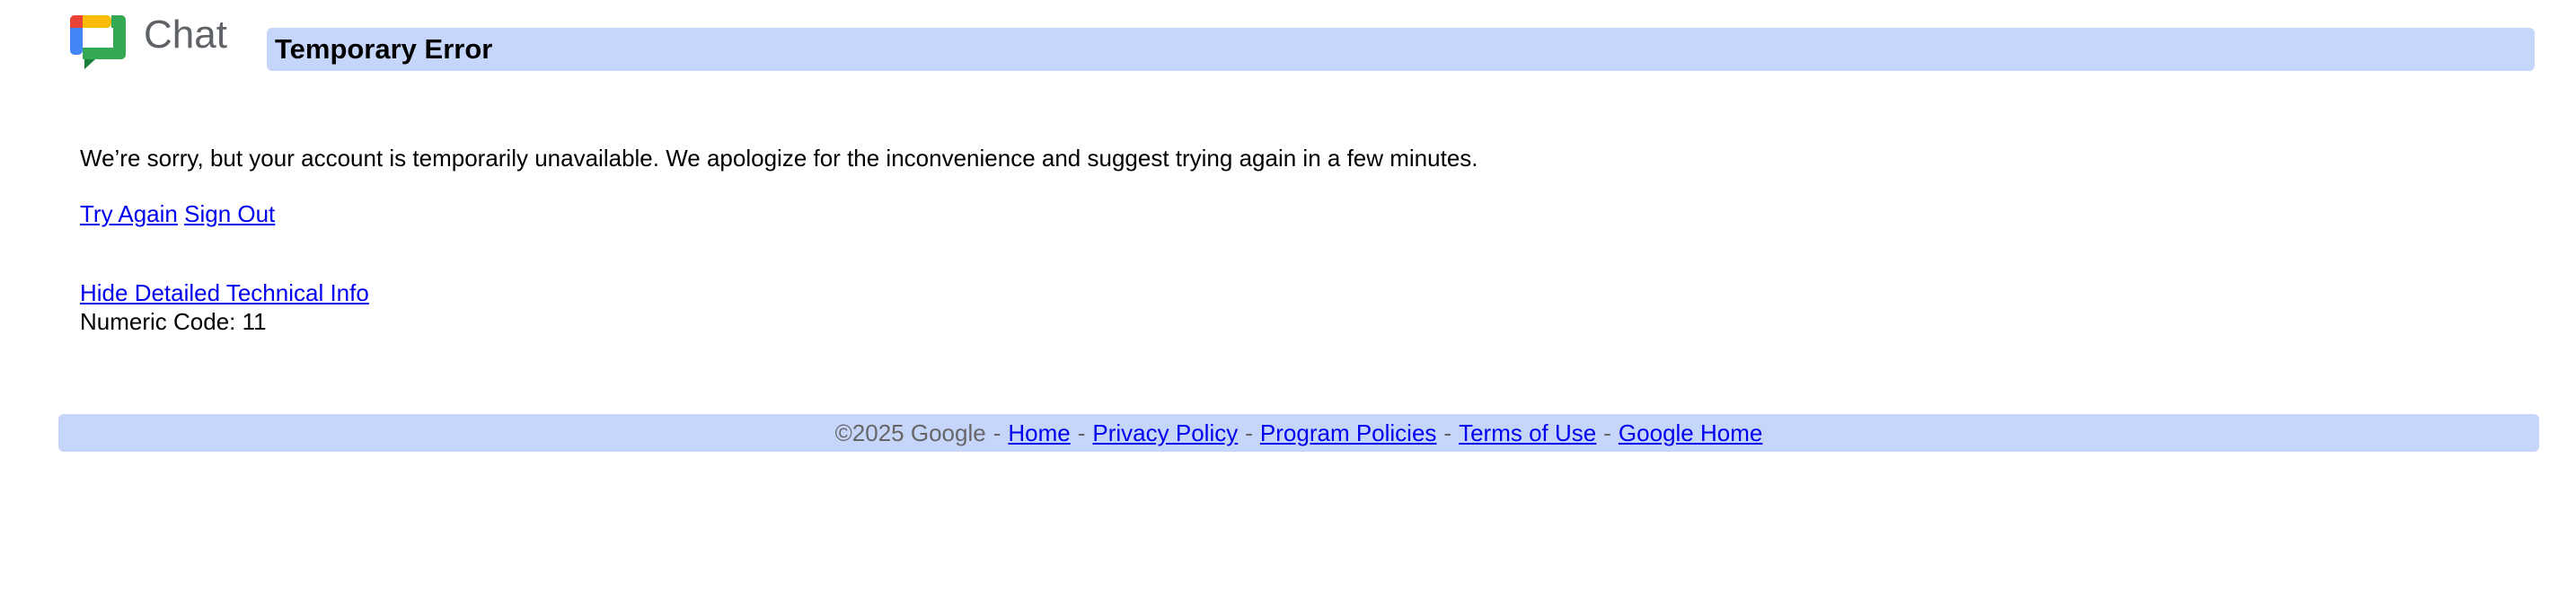  I want to click on page-title: Temporary Error, so click(384, 49).